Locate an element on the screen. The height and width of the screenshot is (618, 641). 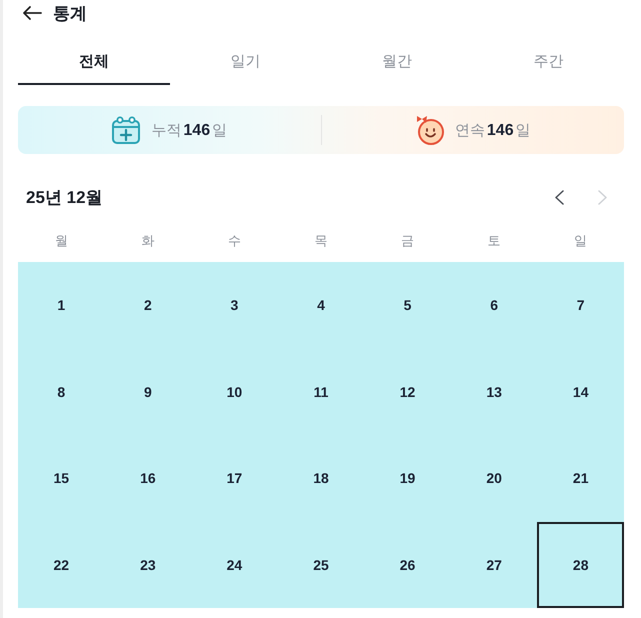
calendar-day: 17 is located at coordinates (234, 478).